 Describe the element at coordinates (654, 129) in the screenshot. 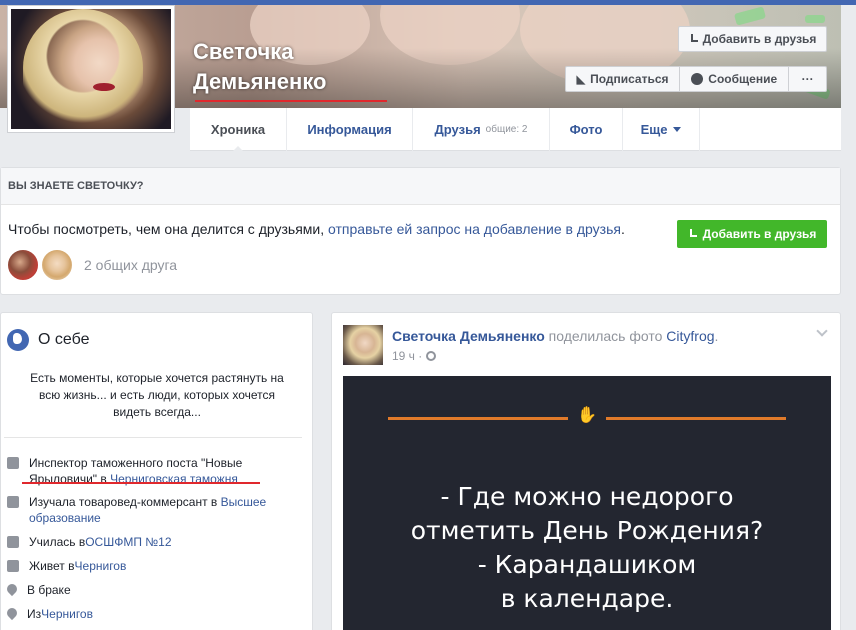

I see `tab-more-label: Еще` at that location.